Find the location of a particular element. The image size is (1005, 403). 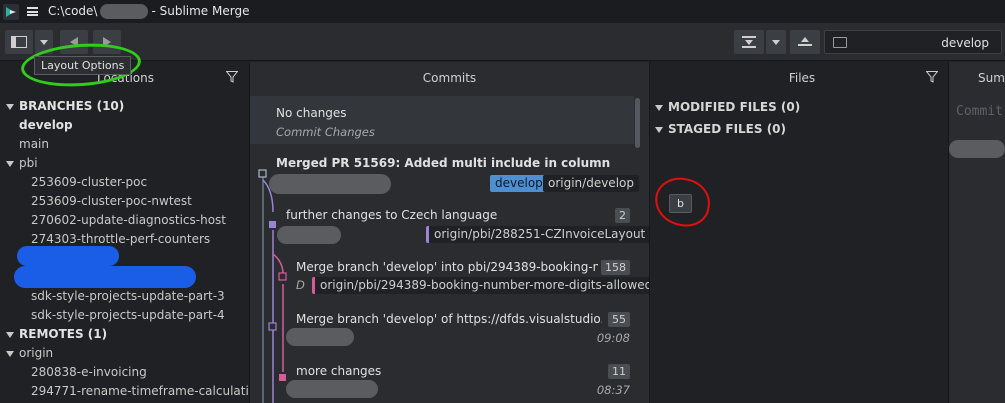

layout-options-button is located at coordinates (19, 42).